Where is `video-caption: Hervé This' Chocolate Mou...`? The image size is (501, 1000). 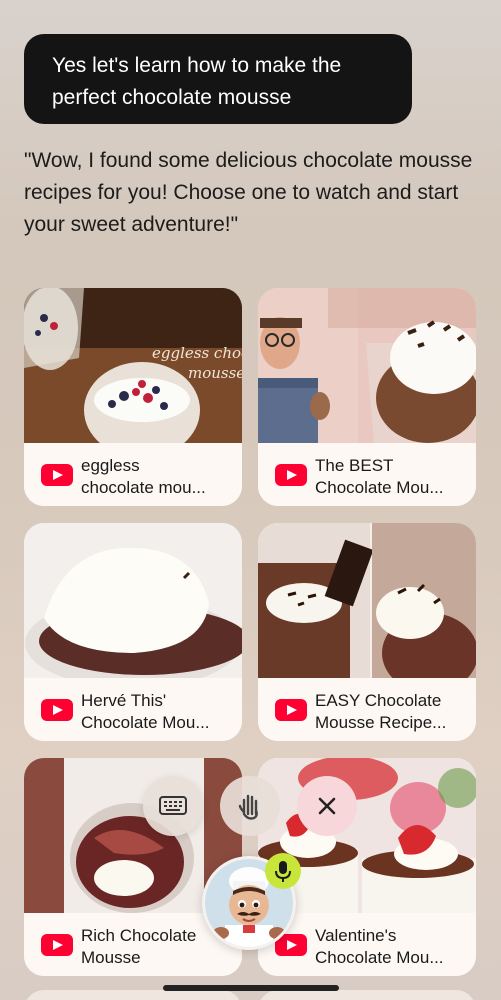
video-caption: Hervé This' Chocolate Mou... is located at coordinates (133, 709).